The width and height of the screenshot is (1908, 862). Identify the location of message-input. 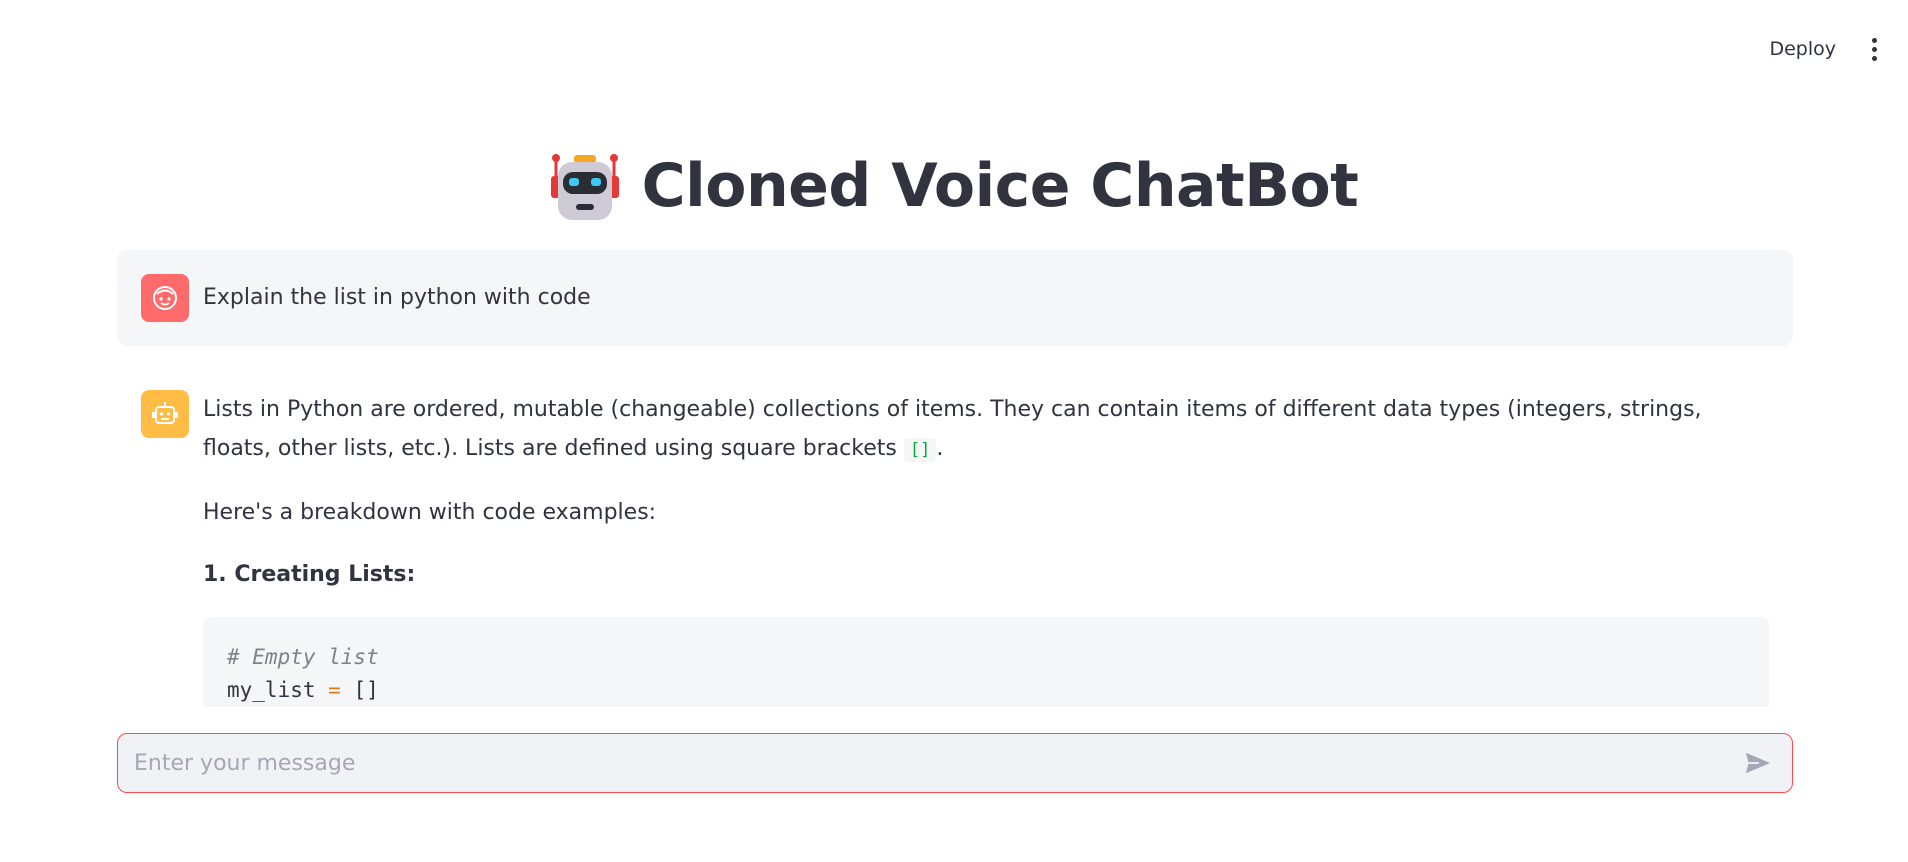
(935, 763).